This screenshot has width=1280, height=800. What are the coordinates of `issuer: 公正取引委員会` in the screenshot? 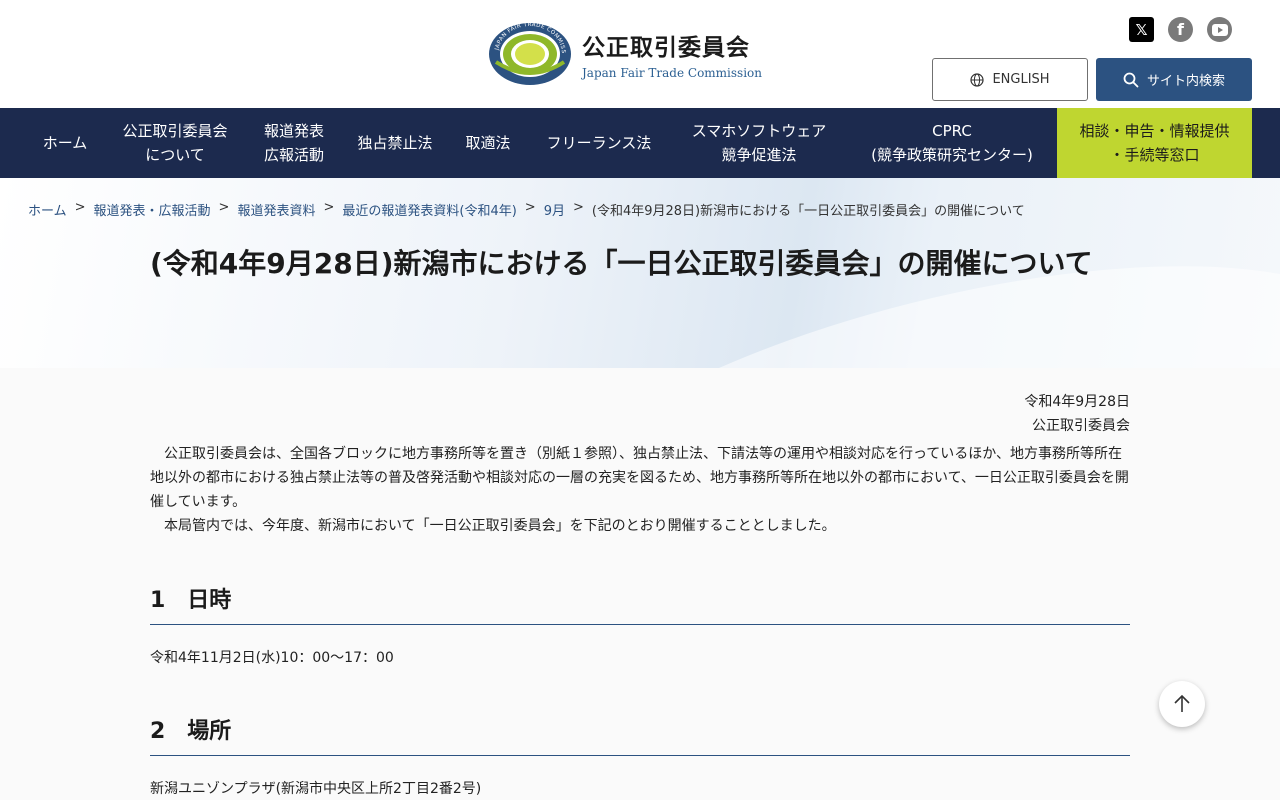 It's located at (1081, 426).